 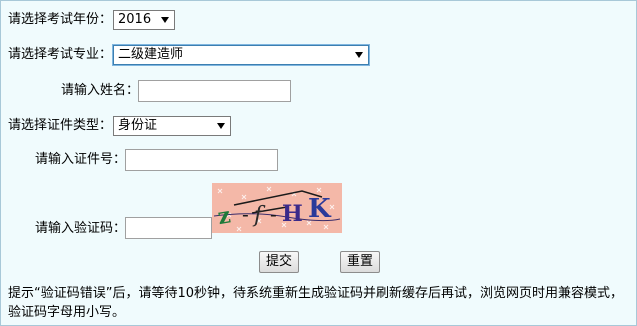 What do you see at coordinates (151, 54) in the screenshot?
I see `major-select-value: 二级建造师` at bounding box center [151, 54].